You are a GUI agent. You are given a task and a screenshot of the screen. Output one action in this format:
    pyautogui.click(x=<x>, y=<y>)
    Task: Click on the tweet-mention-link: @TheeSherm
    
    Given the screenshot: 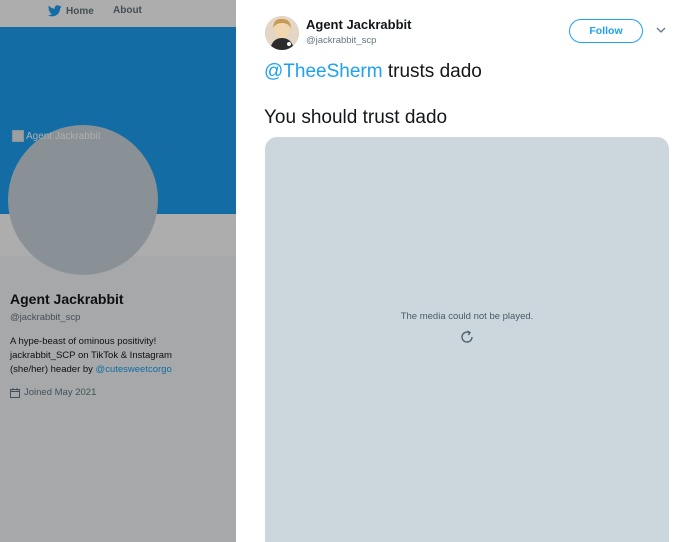 What is the action you would take?
    pyautogui.click(x=323, y=71)
    